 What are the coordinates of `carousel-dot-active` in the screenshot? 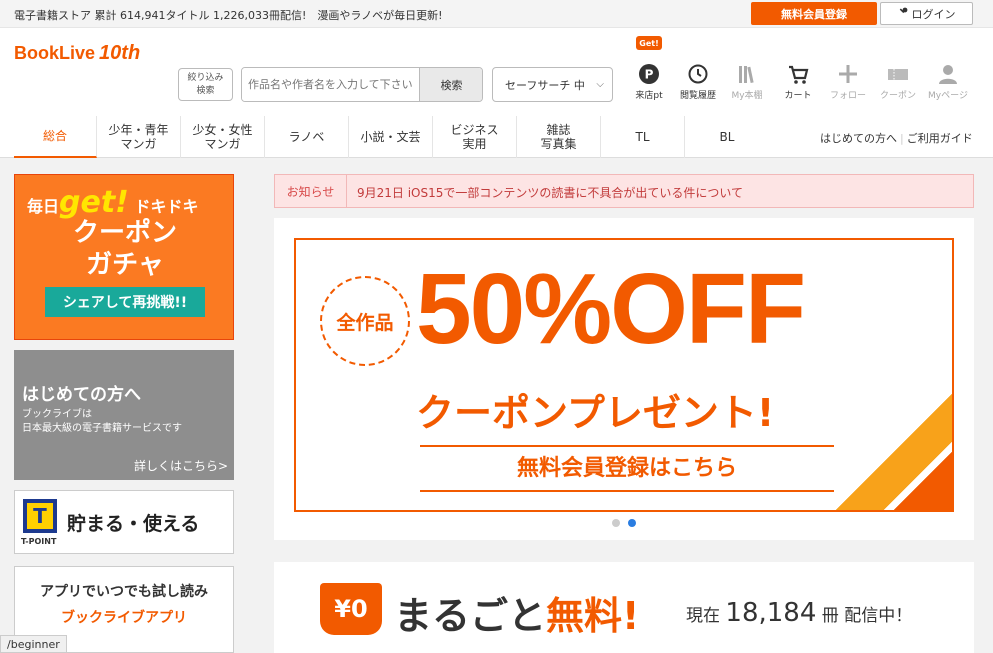 It's located at (632, 523).